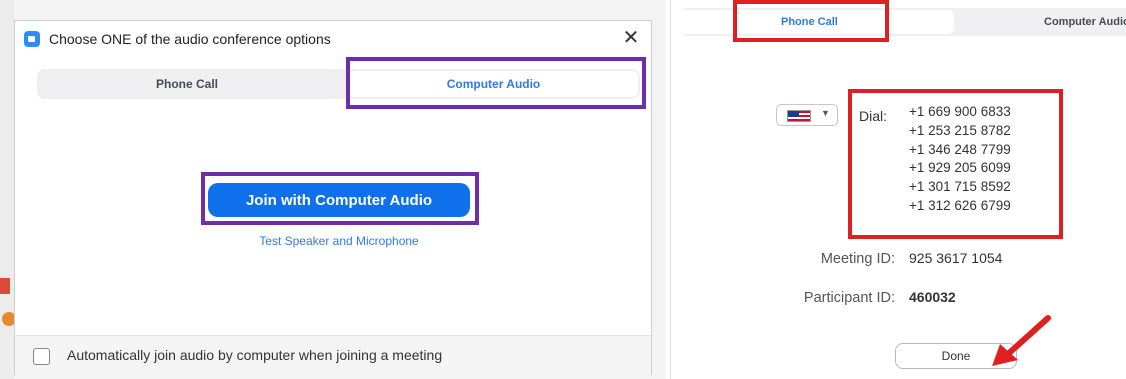  Describe the element at coordinates (340, 198) in the screenshot. I see `annotation-highlight-join-button` at that location.